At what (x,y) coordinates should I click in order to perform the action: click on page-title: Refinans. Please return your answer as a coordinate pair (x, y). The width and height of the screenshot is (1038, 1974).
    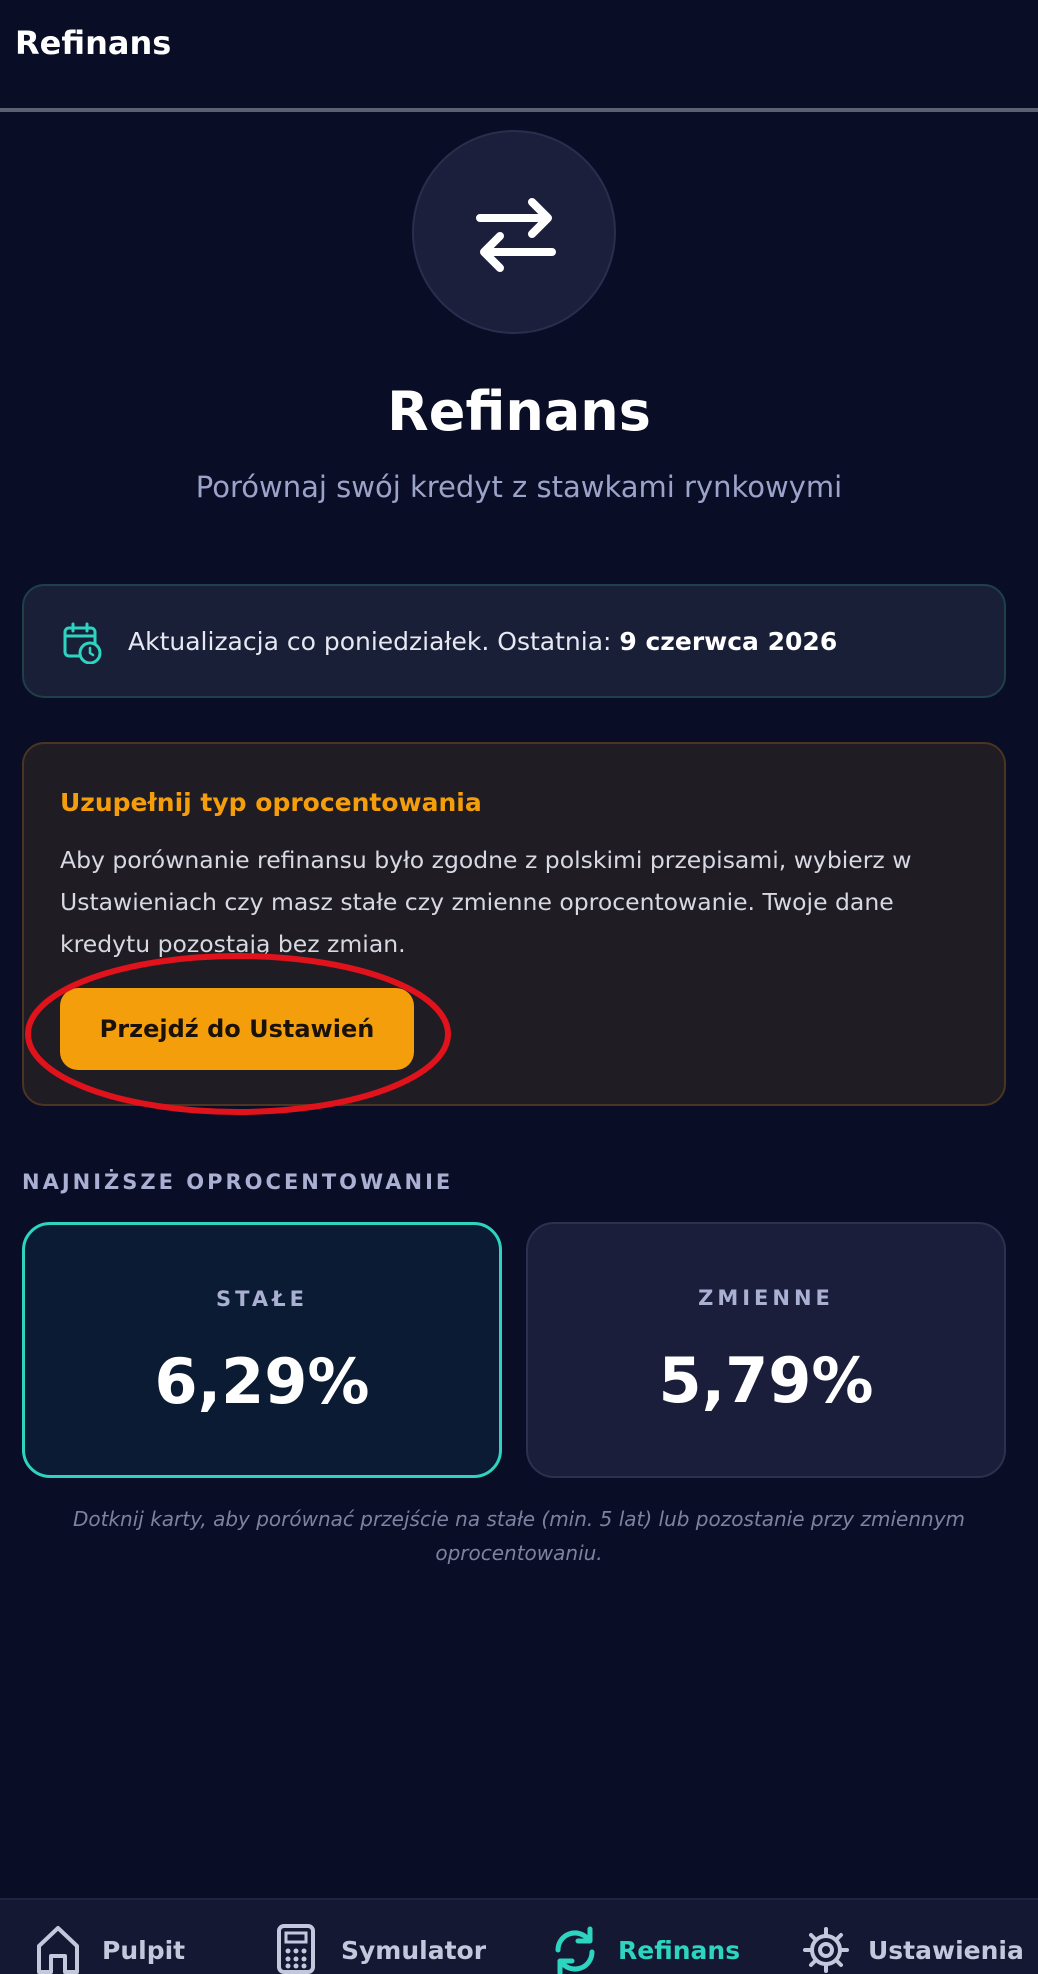
    Looking at the image, I should click on (519, 411).